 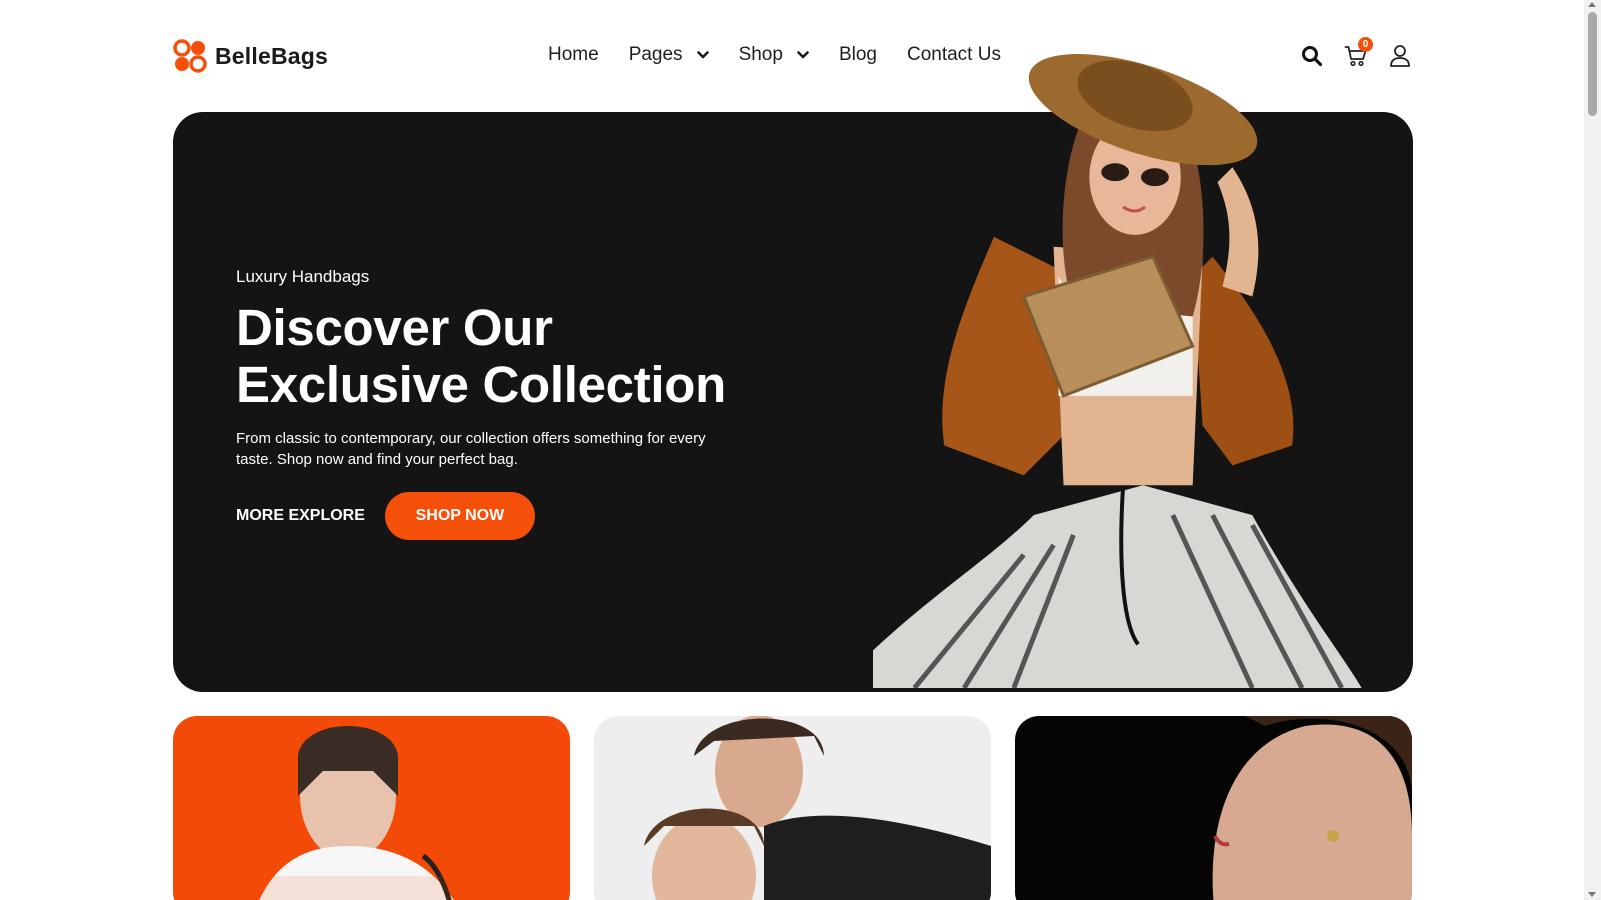 I want to click on clover-logo-icon, so click(x=190, y=56).